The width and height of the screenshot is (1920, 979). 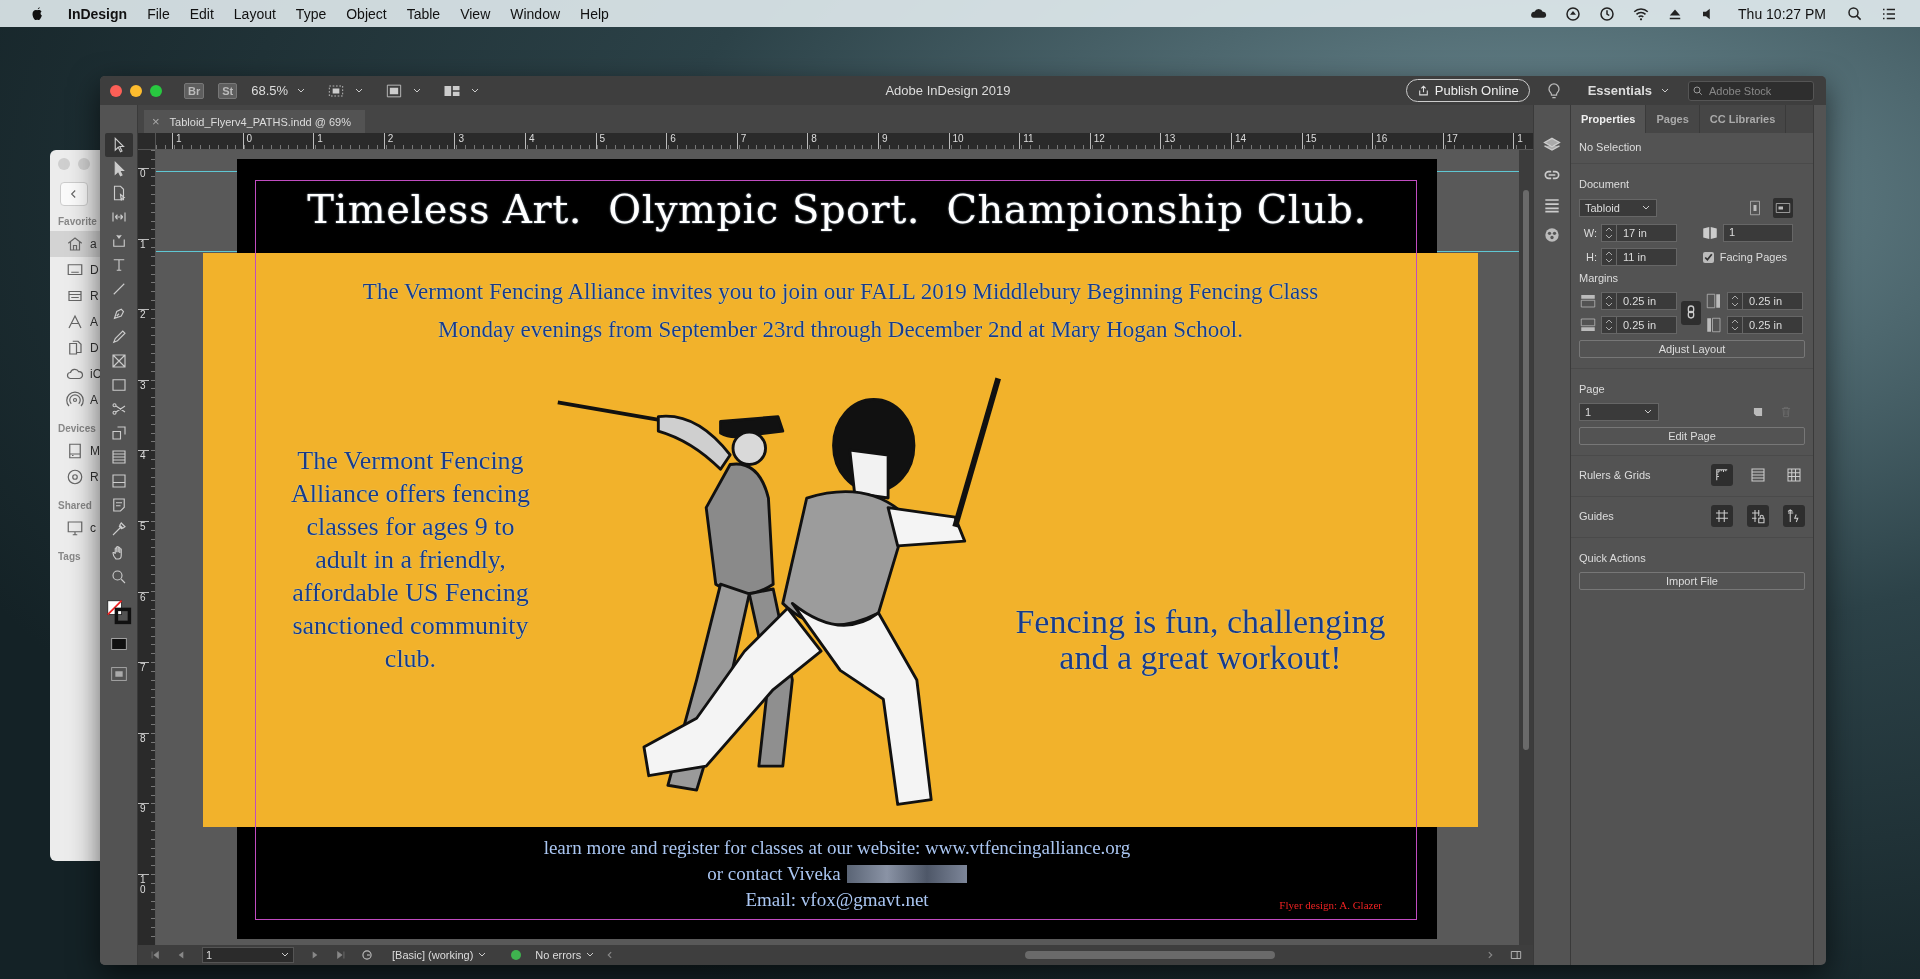 What do you see at coordinates (254, 121) in the screenshot?
I see `document-tab: × Tabloid_Flyerv4_PATHS.indd @ 69%` at bounding box center [254, 121].